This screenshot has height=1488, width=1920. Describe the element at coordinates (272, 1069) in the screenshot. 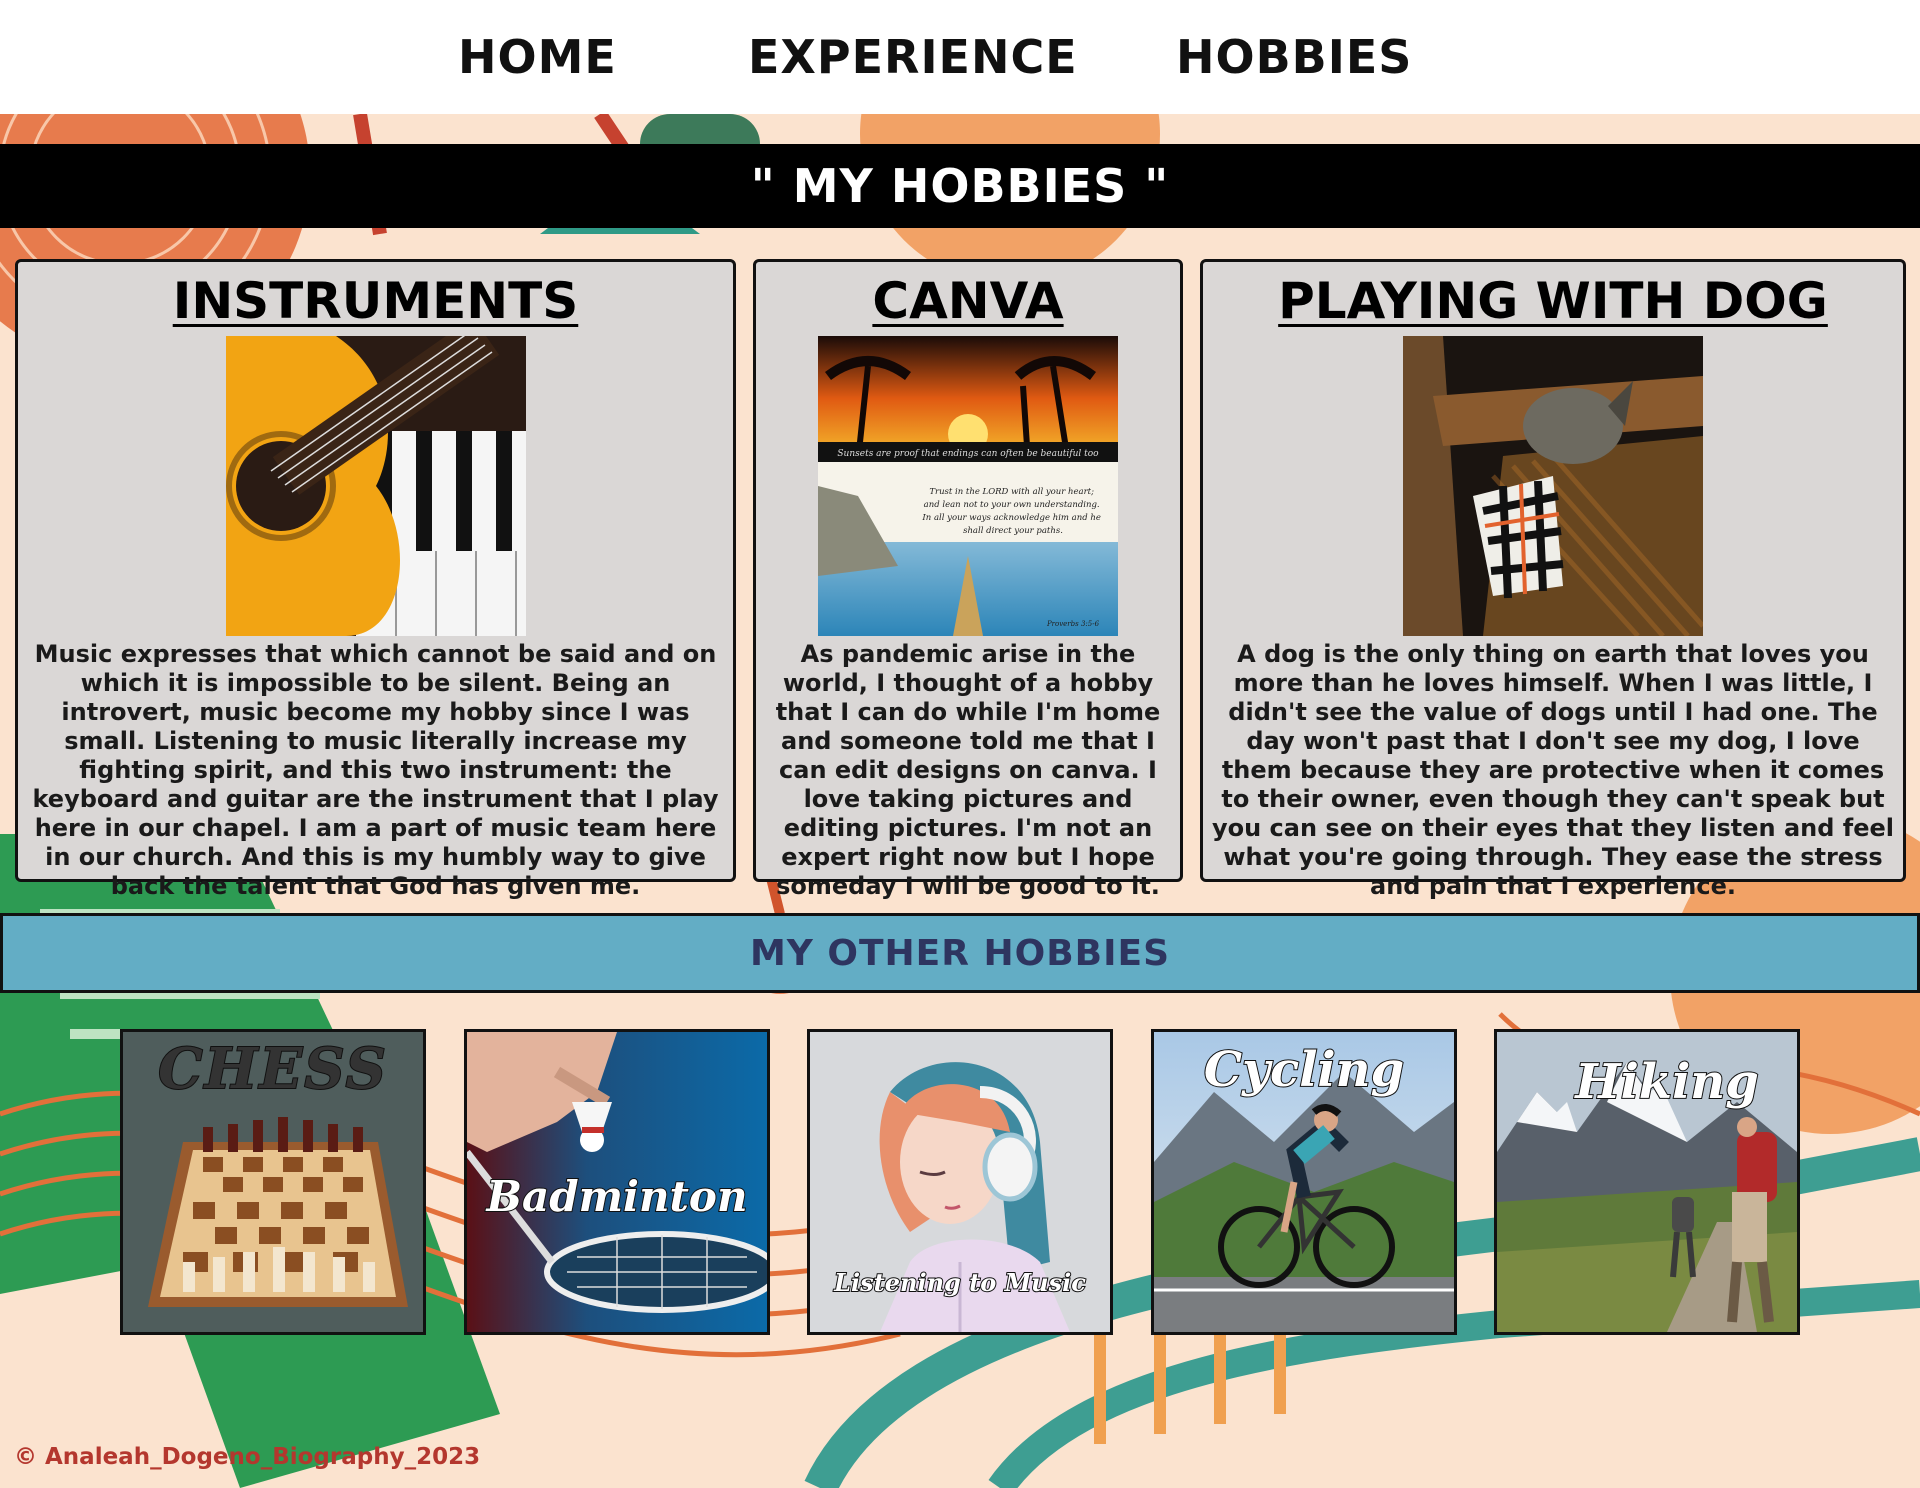

I see `other-hobby-label: CHESS` at that location.